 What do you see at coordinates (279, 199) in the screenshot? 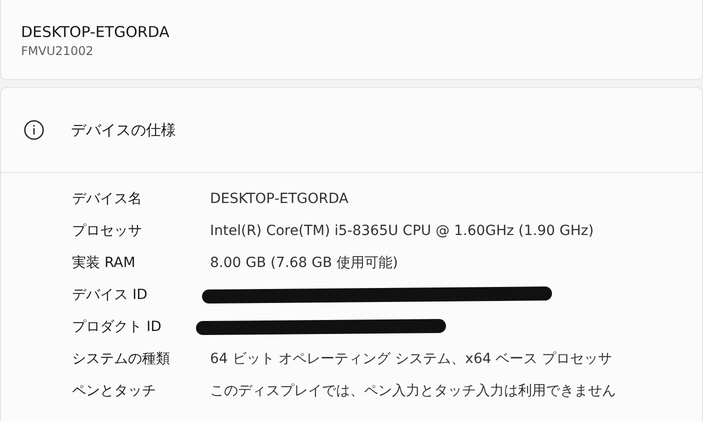
I see `spec-value: DESKTOP-ETGORDA` at bounding box center [279, 199].